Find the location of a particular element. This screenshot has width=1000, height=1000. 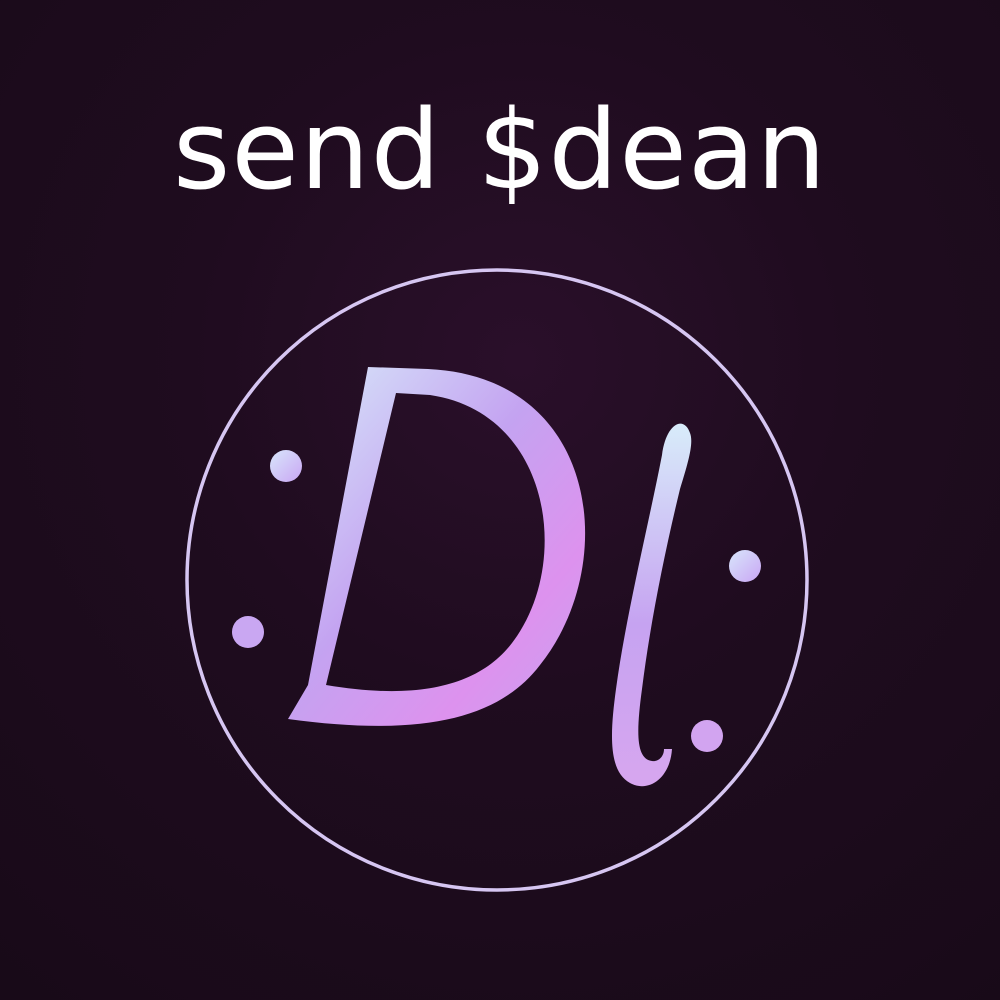

dot-bottom-left is located at coordinates (248, 632).